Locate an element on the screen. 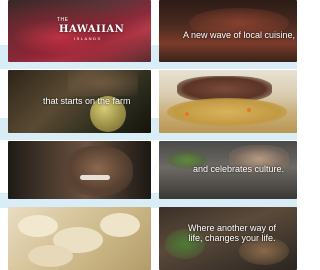 This screenshot has width=320, height=270. logo-sub-text: ISLANDS is located at coordinates (88, 38).